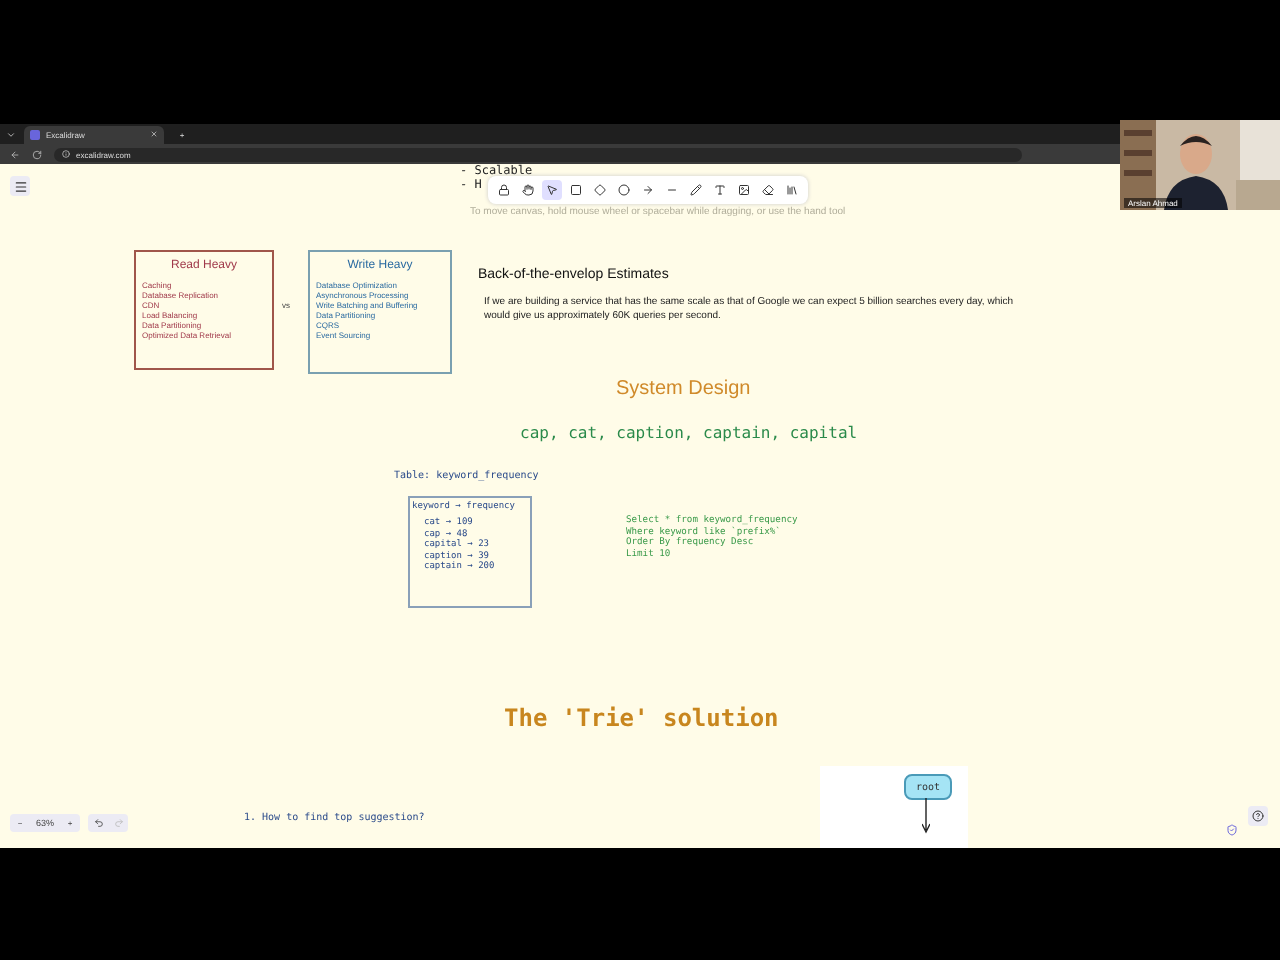 The image size is (1280, 960). I want to click on rectangle-icon, so click(576, 190).